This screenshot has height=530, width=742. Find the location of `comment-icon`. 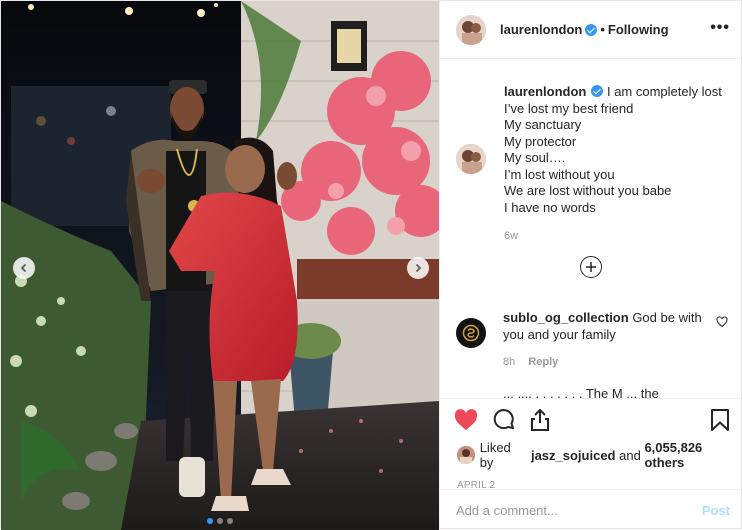

comment-icon is located at coordinates (504, 420).